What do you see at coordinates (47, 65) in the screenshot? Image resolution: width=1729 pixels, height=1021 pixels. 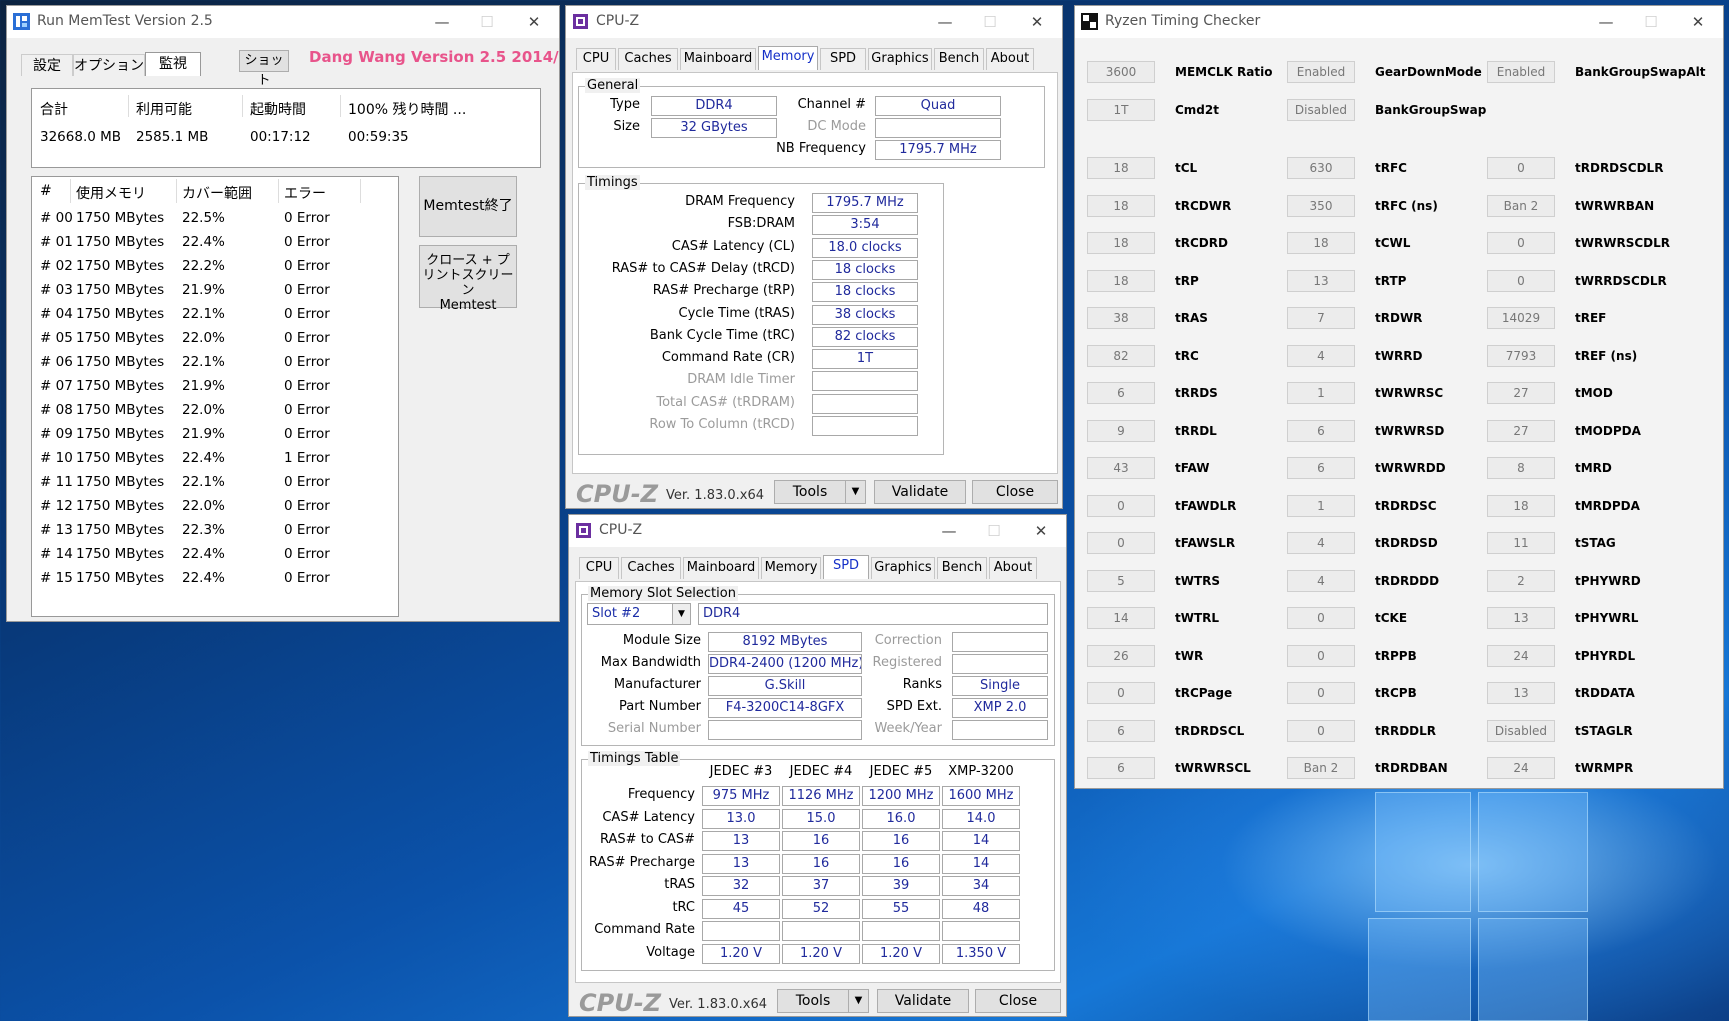 I see `menu-tab-0: 設定` at bounding box center [47, 65].